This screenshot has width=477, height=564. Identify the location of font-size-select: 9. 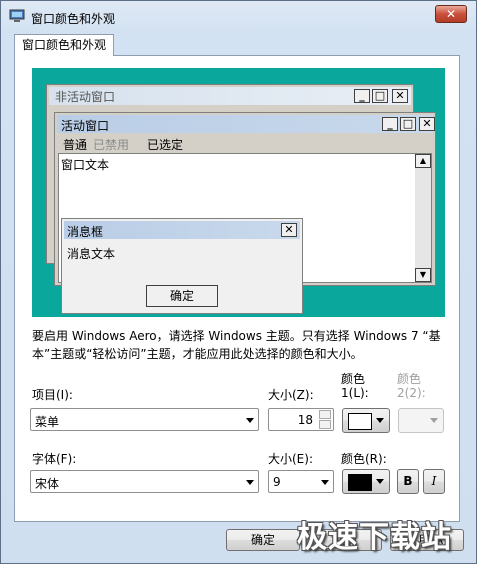
(301, 481).